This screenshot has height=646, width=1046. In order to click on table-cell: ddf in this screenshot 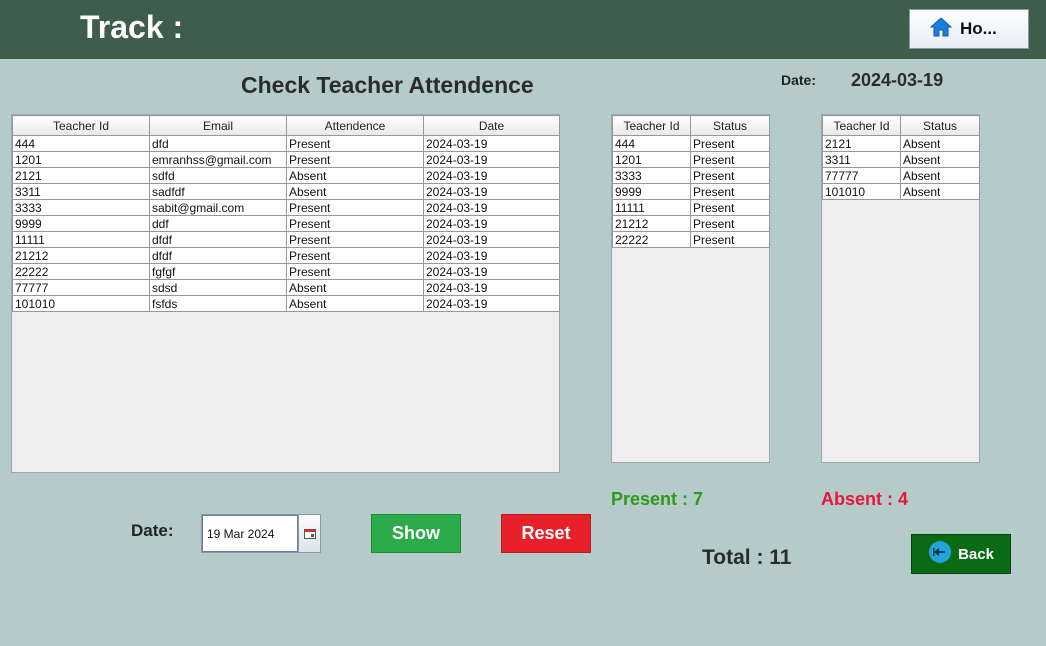, I will do `click(218, 223)`.